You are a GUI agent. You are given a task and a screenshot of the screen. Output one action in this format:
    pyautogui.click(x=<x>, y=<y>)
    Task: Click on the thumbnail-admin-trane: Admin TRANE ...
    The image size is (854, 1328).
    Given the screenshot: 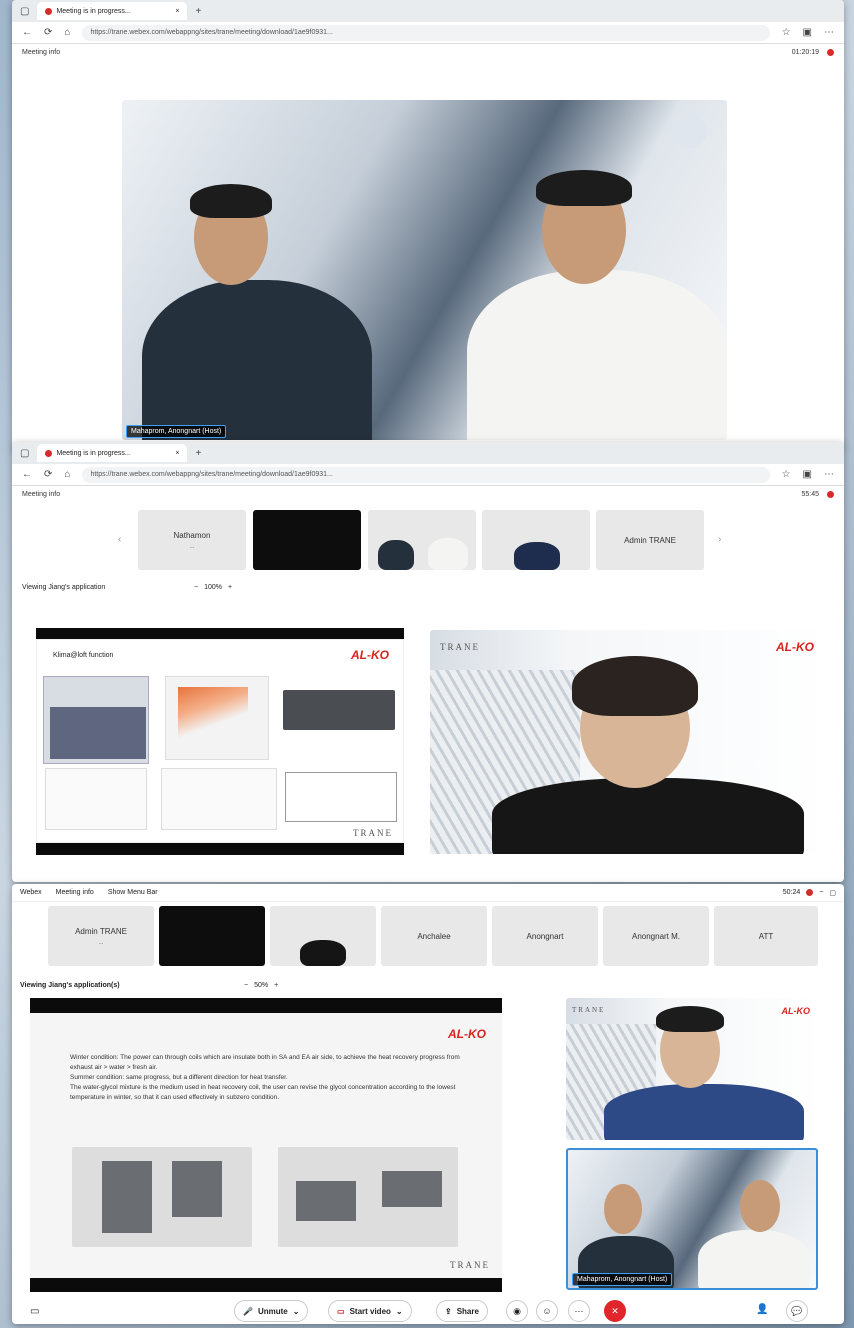 What is the action you would take?
    pyautogui.click(x=101, y=936)
    